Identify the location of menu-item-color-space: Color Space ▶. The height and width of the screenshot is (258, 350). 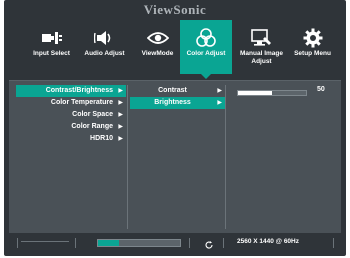
(71, 115).